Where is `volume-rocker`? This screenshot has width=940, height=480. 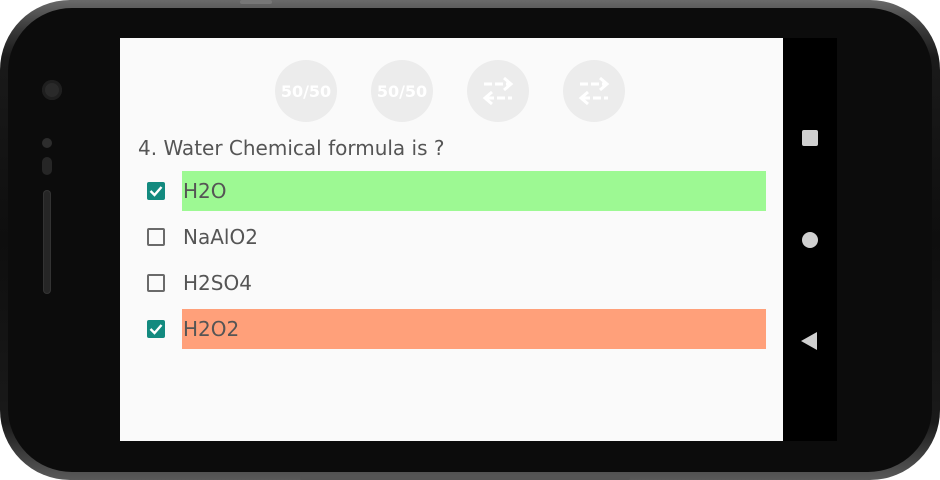
volume-rocker is located at coordinates (465, 478).